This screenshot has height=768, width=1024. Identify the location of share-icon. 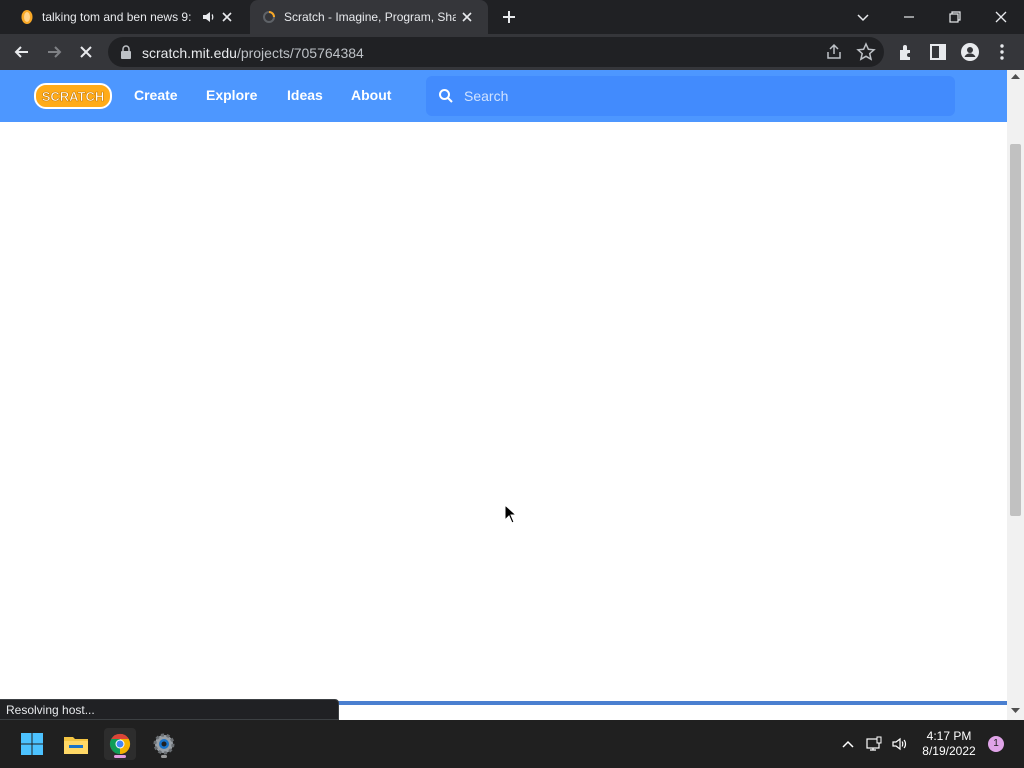
(834, 52).